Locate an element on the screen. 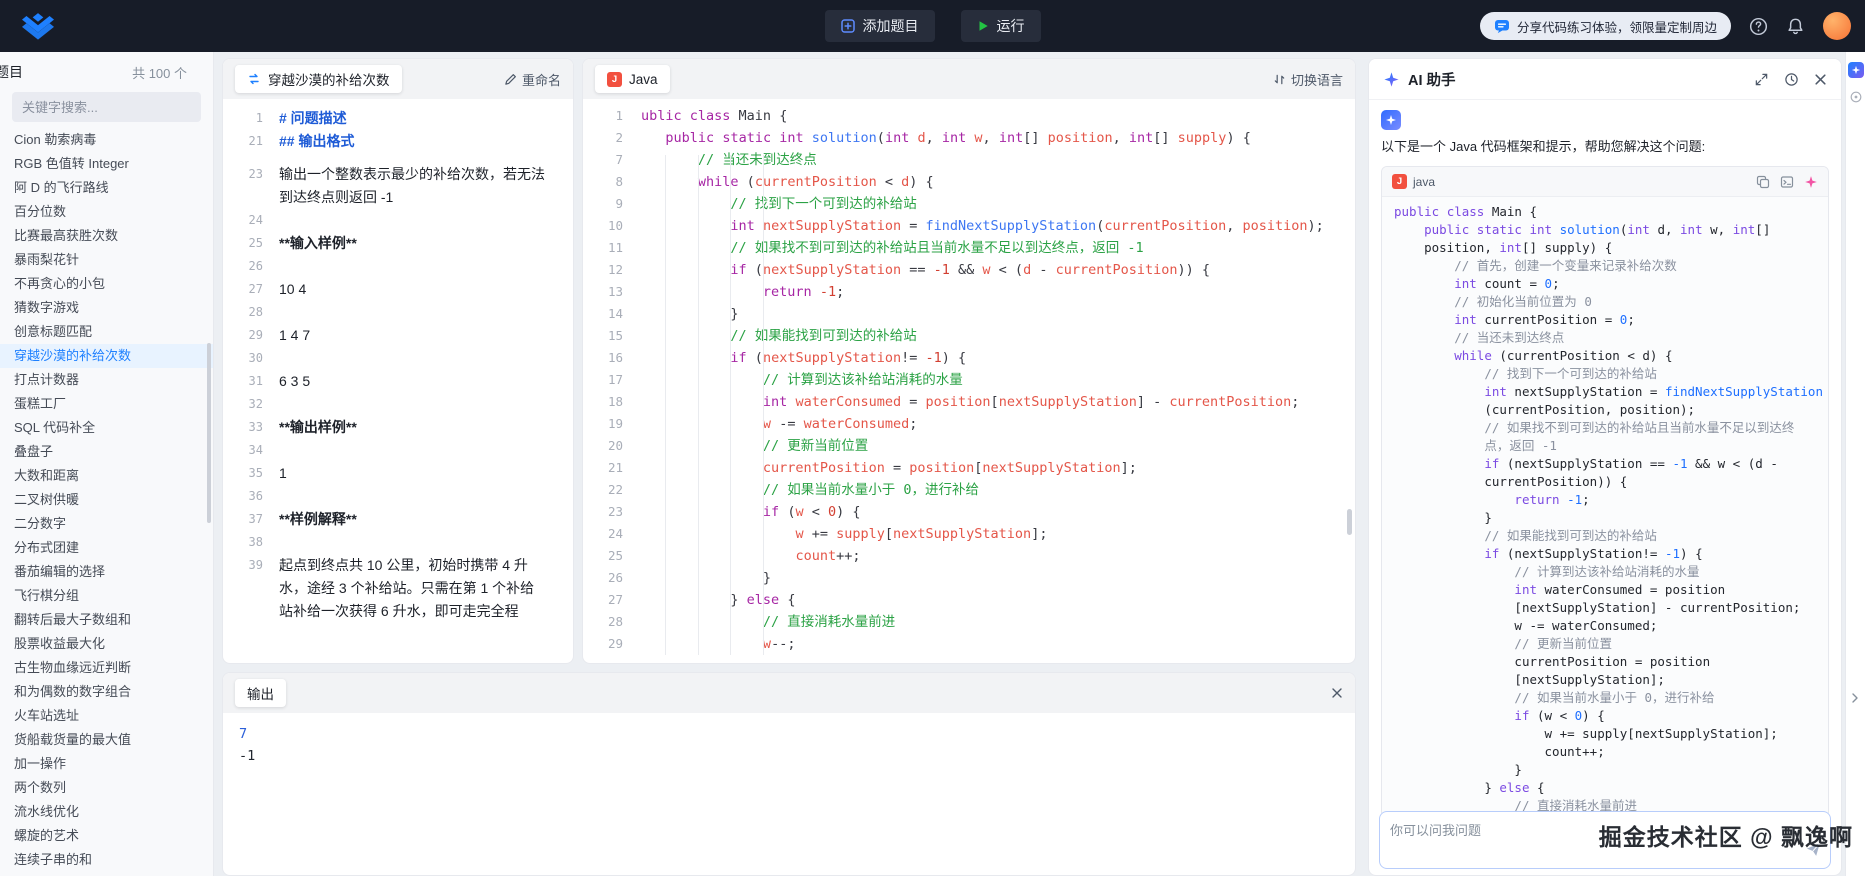 The image size is (1865, 876). ai-code-line: if (nextSupplyStation!= -1) { is located at coordinates (1593, 553).